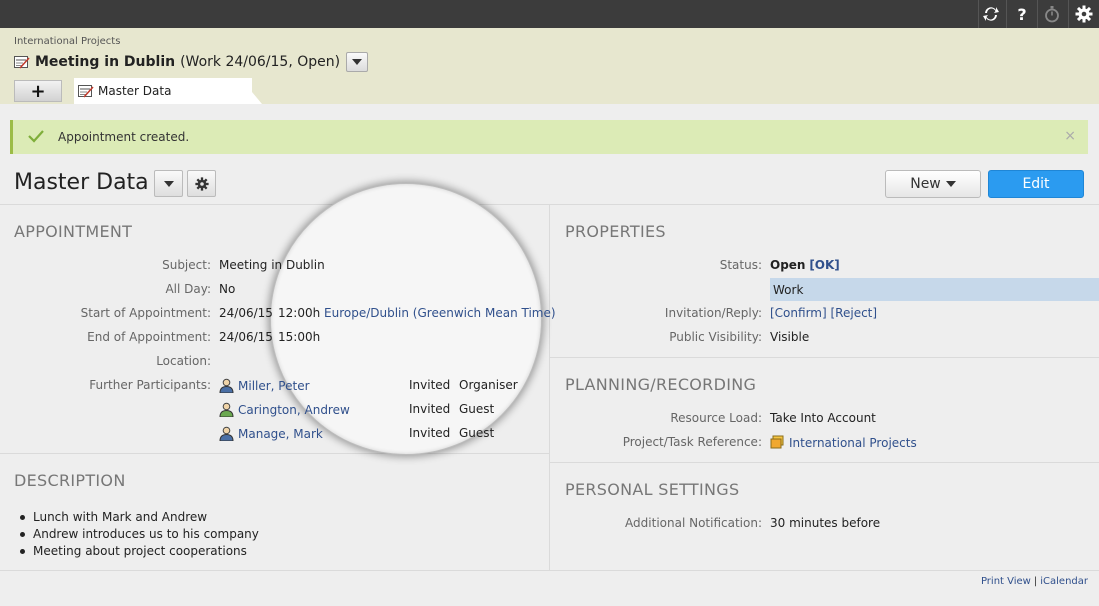 Image resolution: width=1099 pixels, height=606 pixels. What do you see at coordinates (824, 265) in the screenshot?
I see `status-ok-link: [OK]` at bounding box center [824, 265].